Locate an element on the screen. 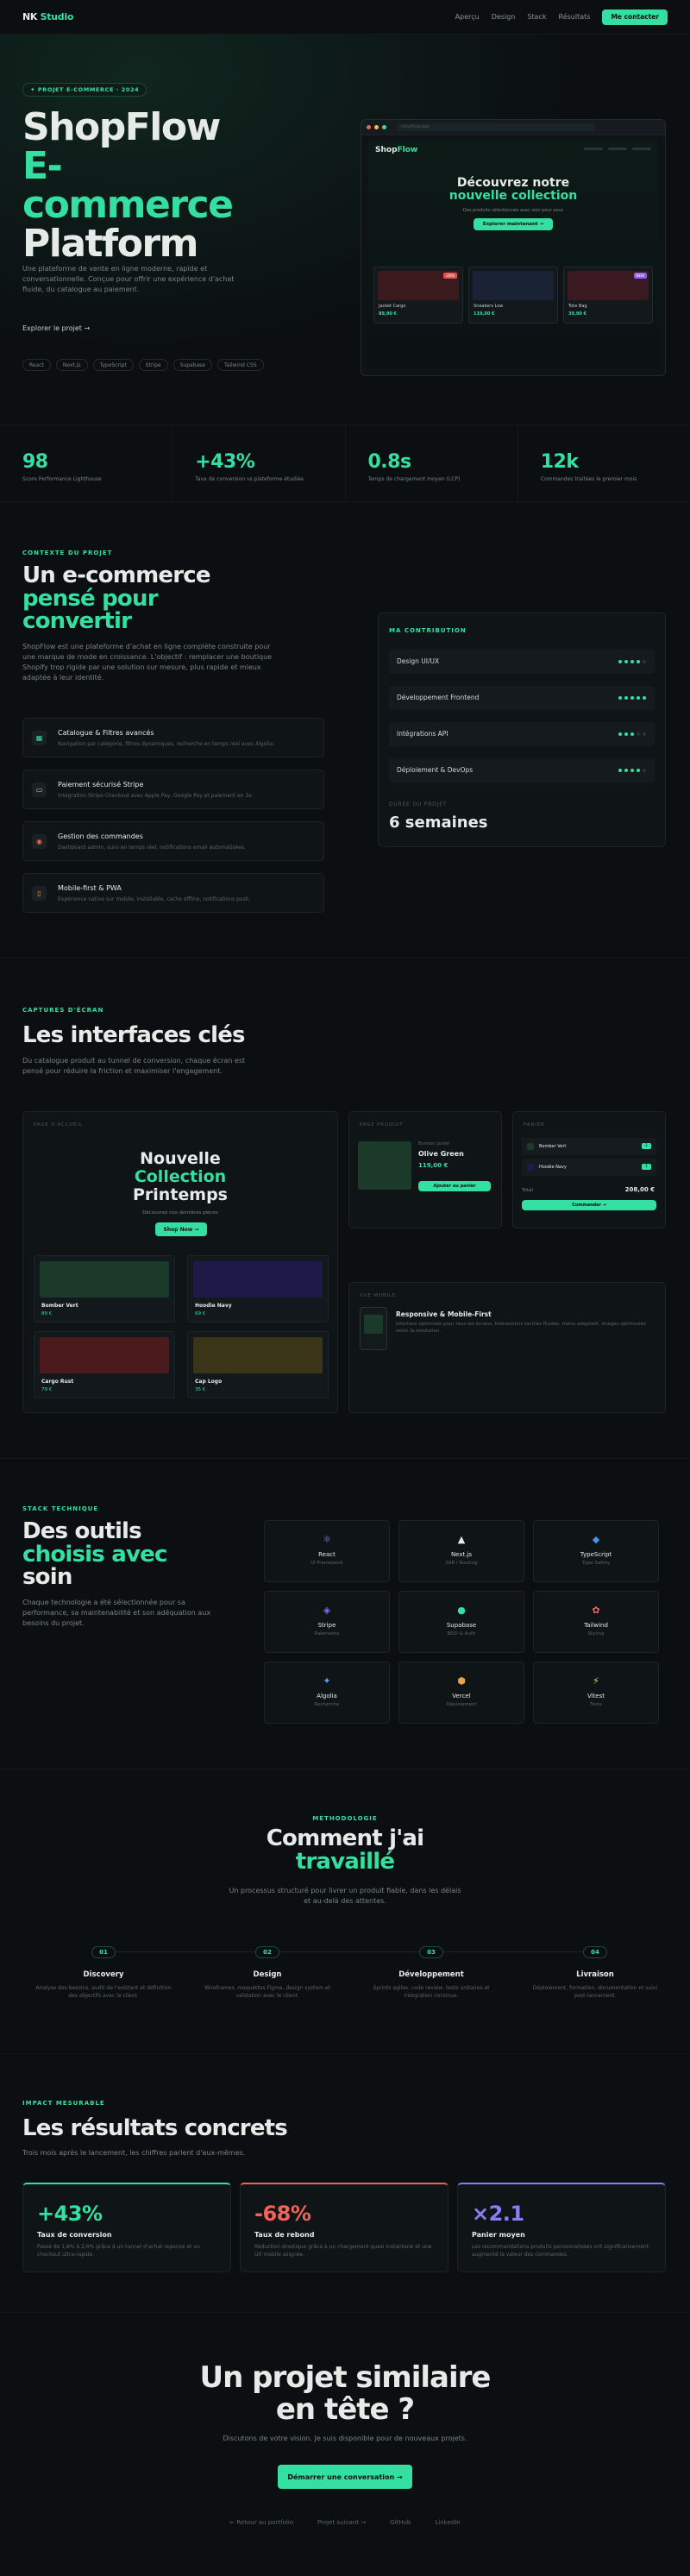  tech-card-vitest: ⚡ Vitest Tests is located at coordinates (596, 1693).